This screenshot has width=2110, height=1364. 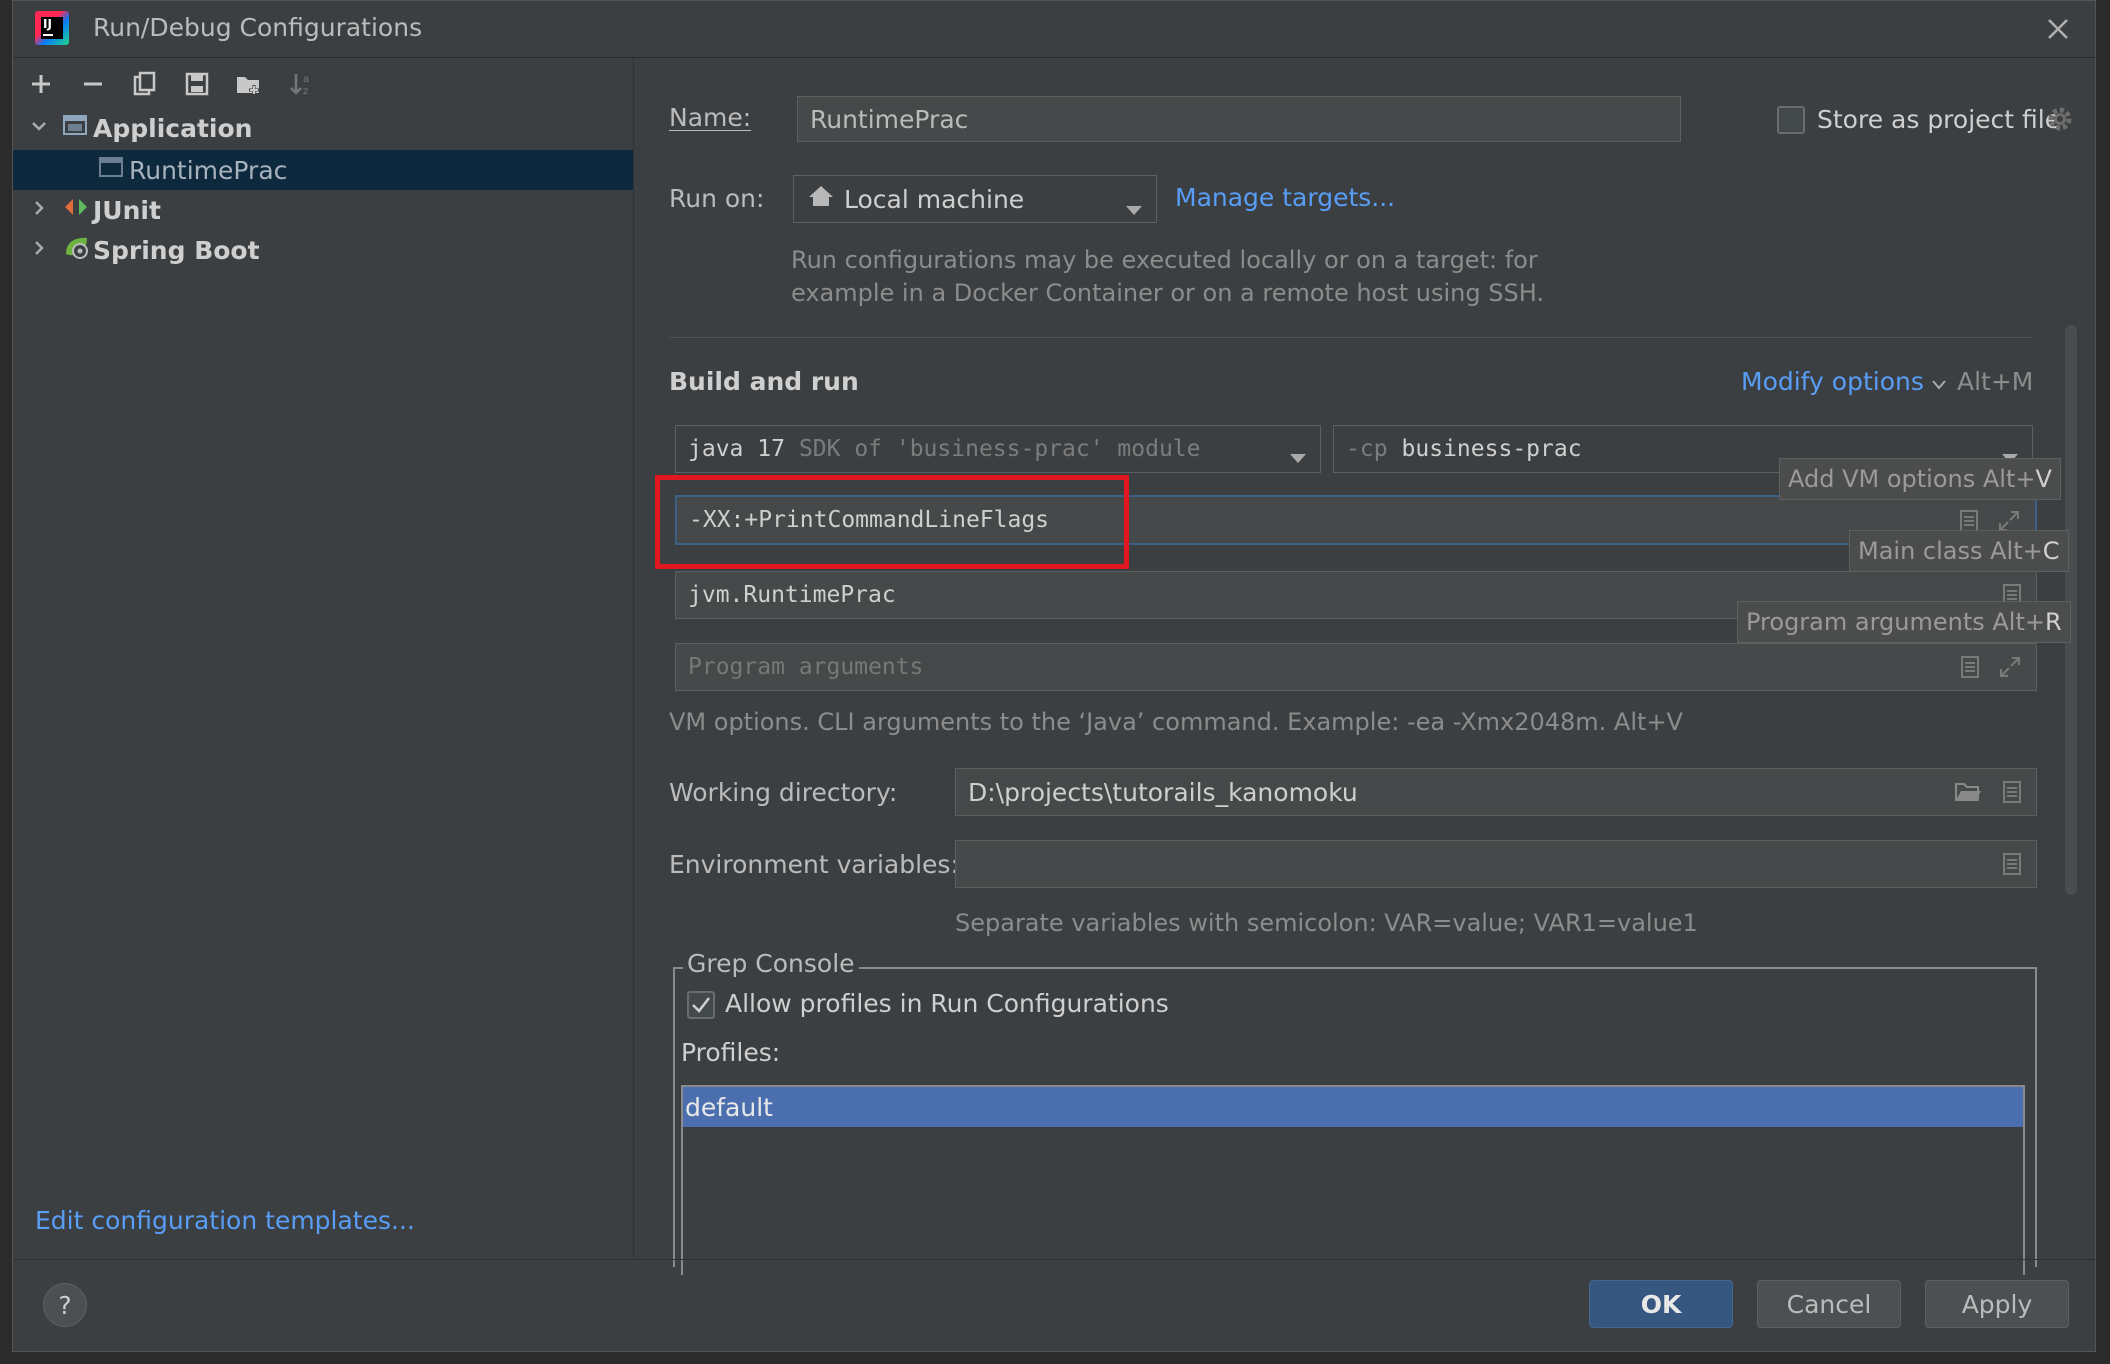 What do you see at coordinates (1939, 119) in the screenshot?
I see `store-as-project-file-label: Store as project file` at bounding box center [1939, 119].